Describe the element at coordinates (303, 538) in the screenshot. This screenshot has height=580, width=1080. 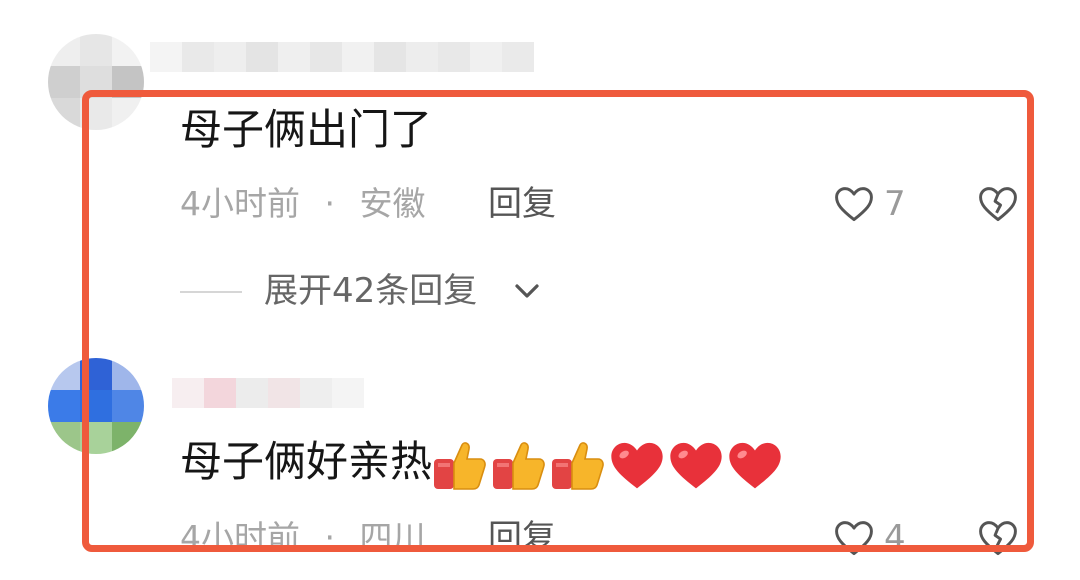
I see `comment-meta: 4小时前 · 四川` at that location.